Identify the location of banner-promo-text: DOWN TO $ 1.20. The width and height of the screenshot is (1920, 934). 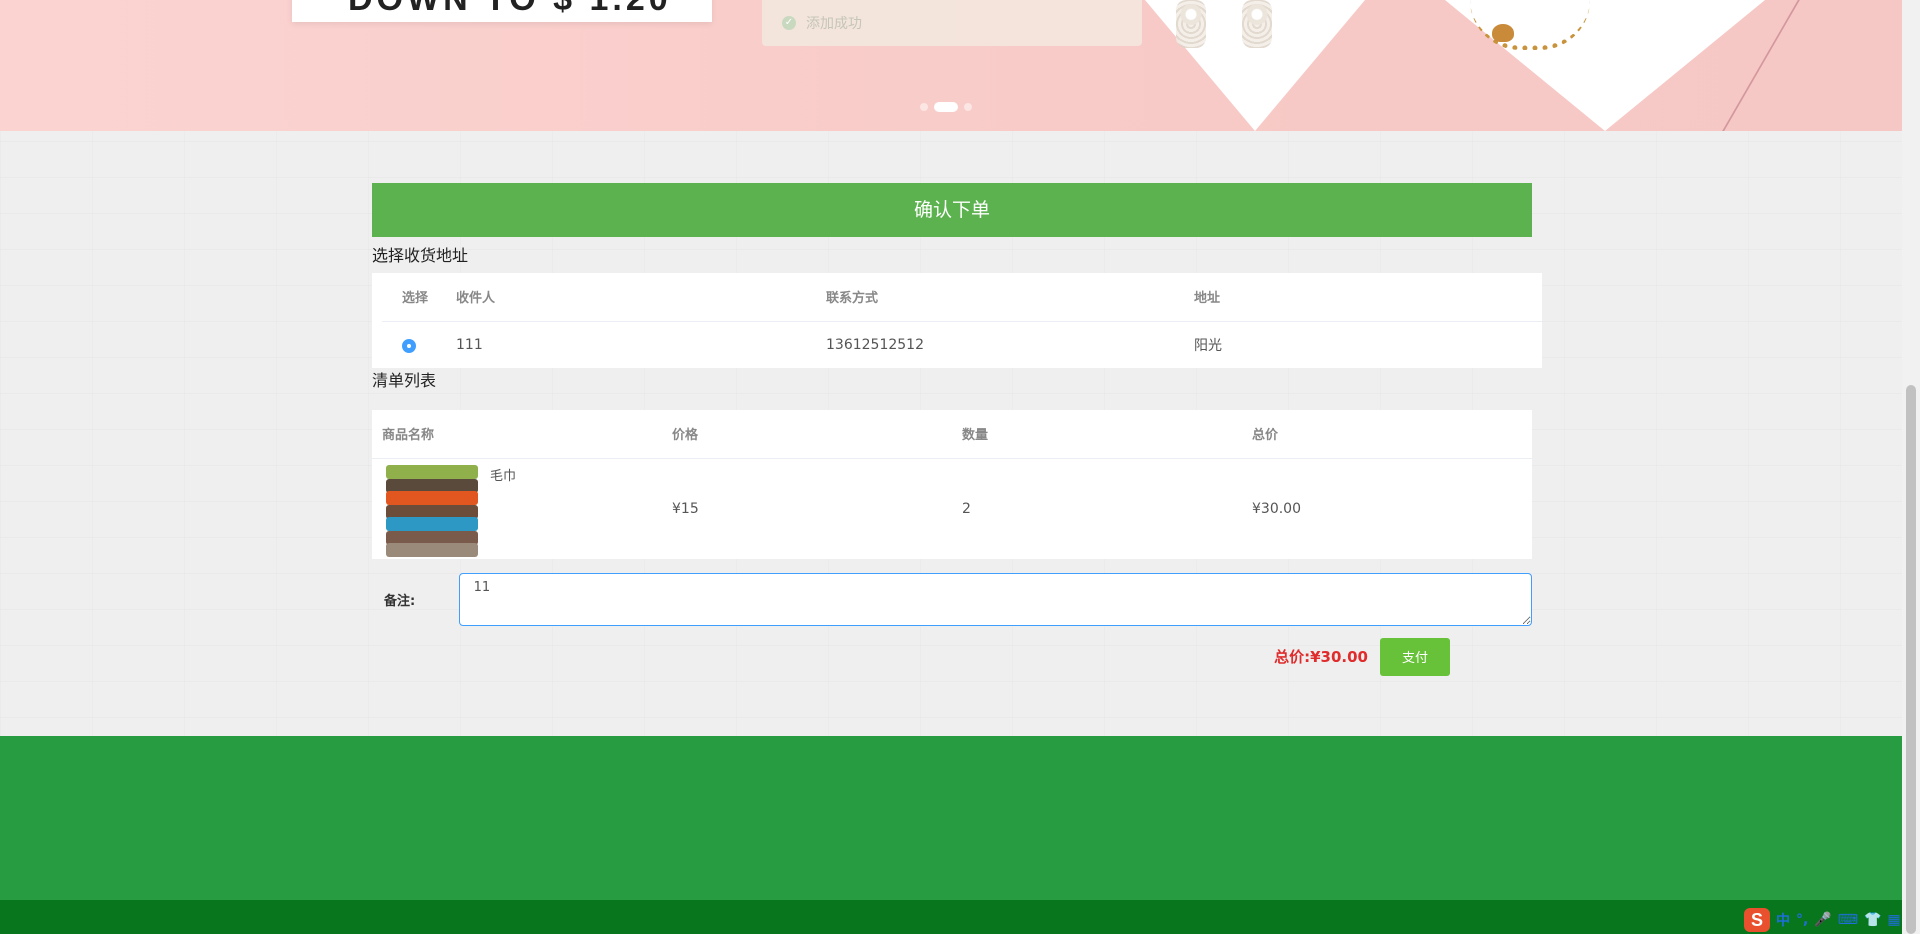
(502, 11).